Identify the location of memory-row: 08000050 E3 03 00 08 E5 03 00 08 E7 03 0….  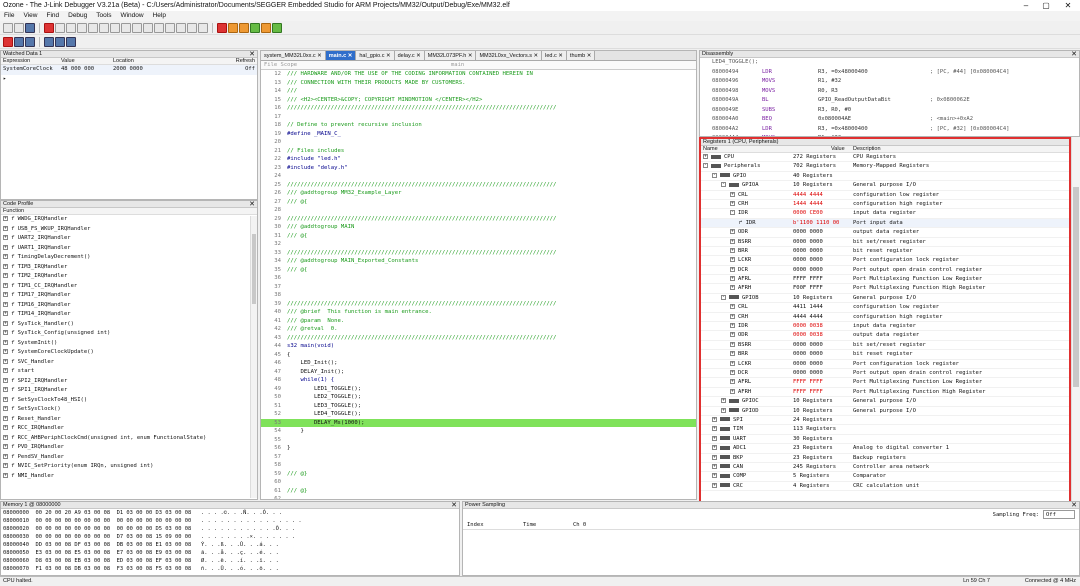
(230, 553).